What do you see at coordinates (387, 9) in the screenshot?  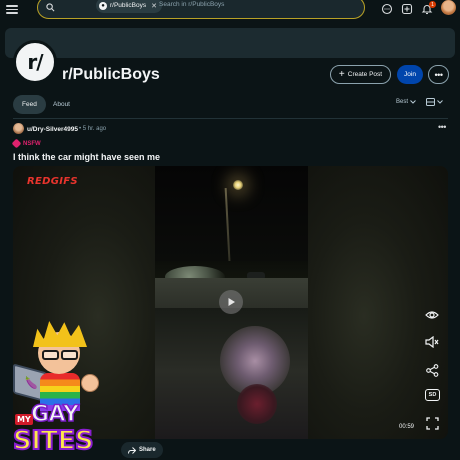 I see `chat-icon` at bounding box center [387, 9].